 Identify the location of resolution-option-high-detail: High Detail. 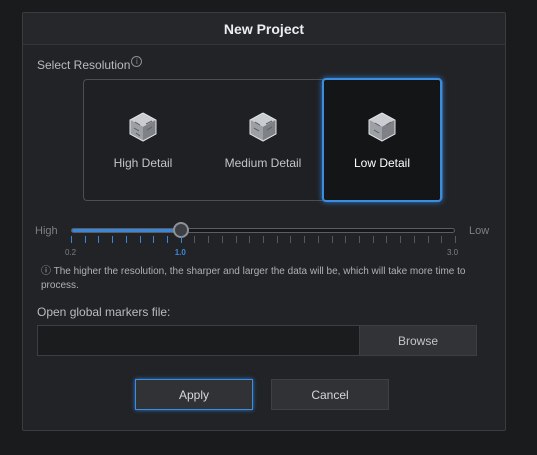
(143, 140).